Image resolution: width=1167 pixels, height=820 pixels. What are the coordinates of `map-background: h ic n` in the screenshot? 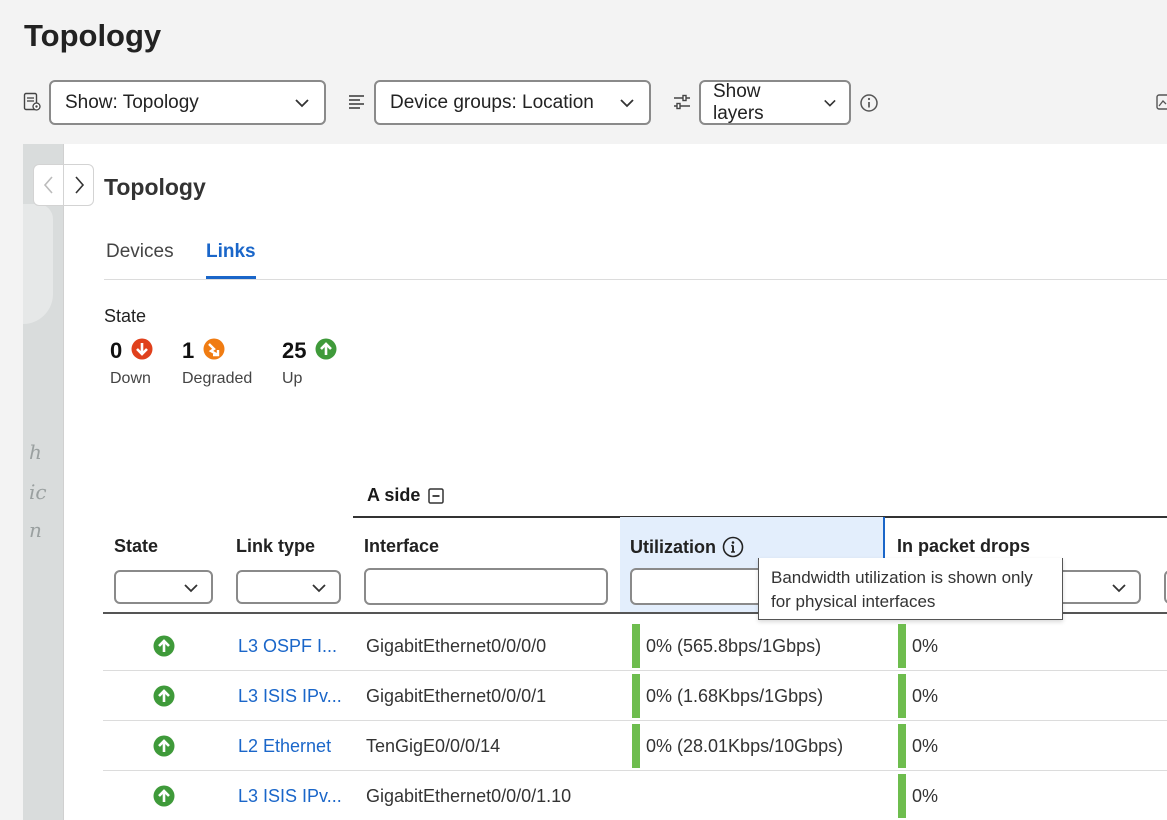 It's located at (44, 482).